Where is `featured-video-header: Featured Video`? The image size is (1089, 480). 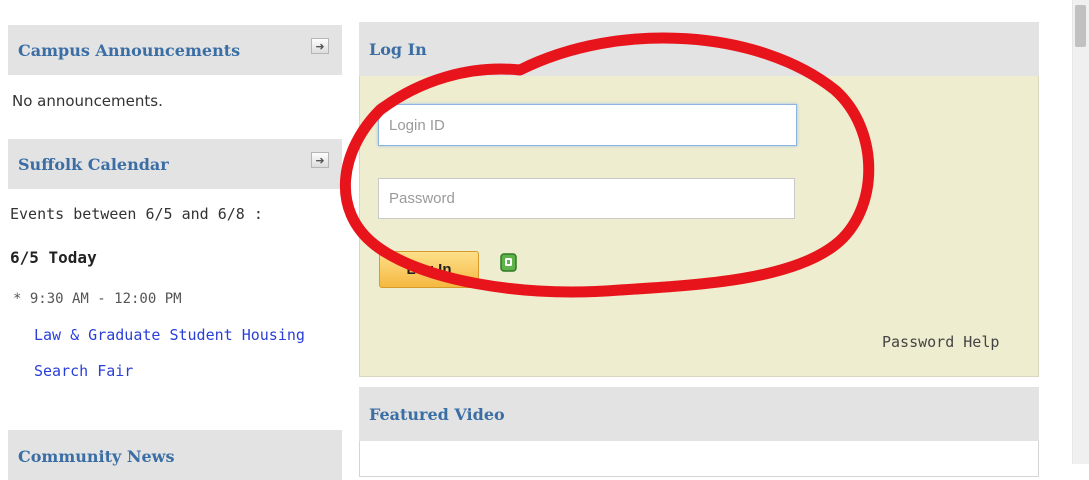
featured-video-header: Featured Video is located at coordinates (699, 414).